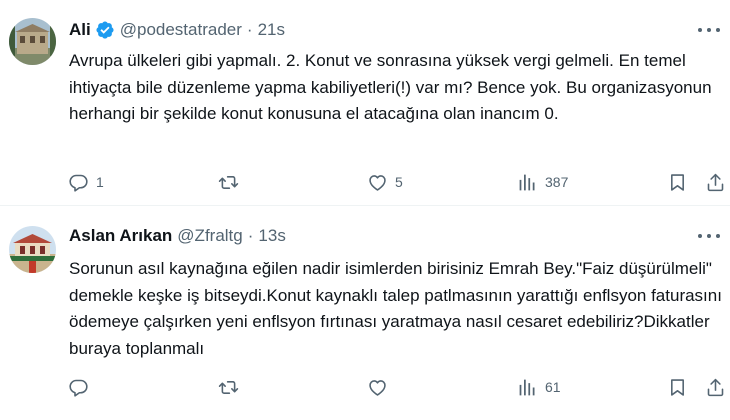  I want to click on tweet-actions: 61, so click(365, 387).